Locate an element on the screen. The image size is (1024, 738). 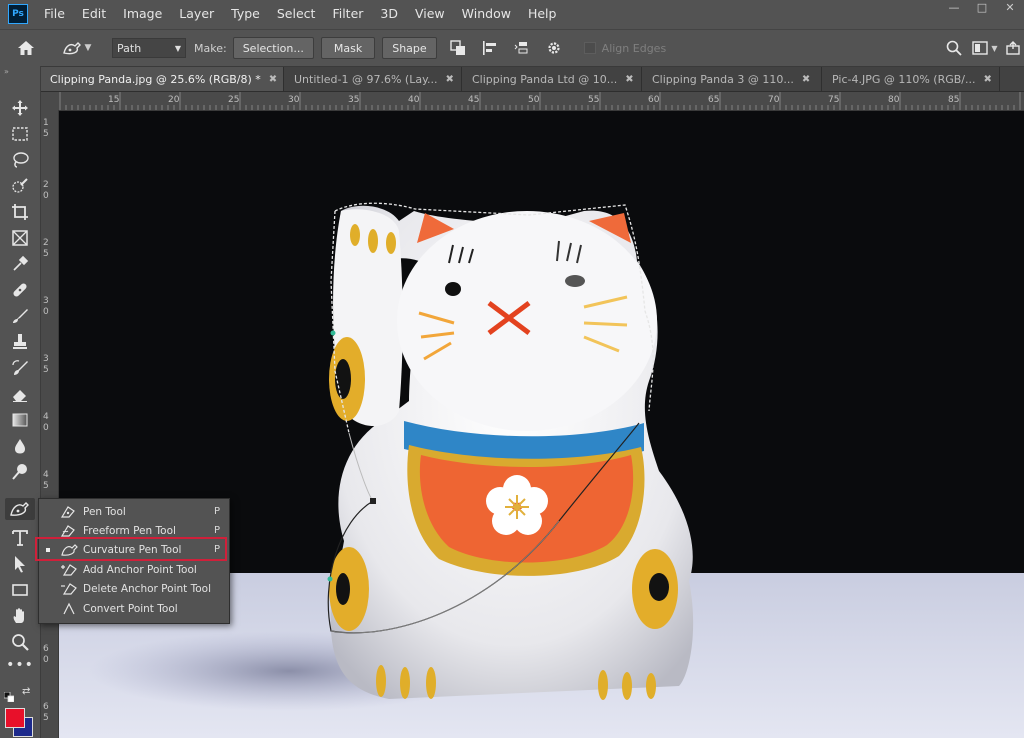
zoom-icon is located at coordinates (20, 642).